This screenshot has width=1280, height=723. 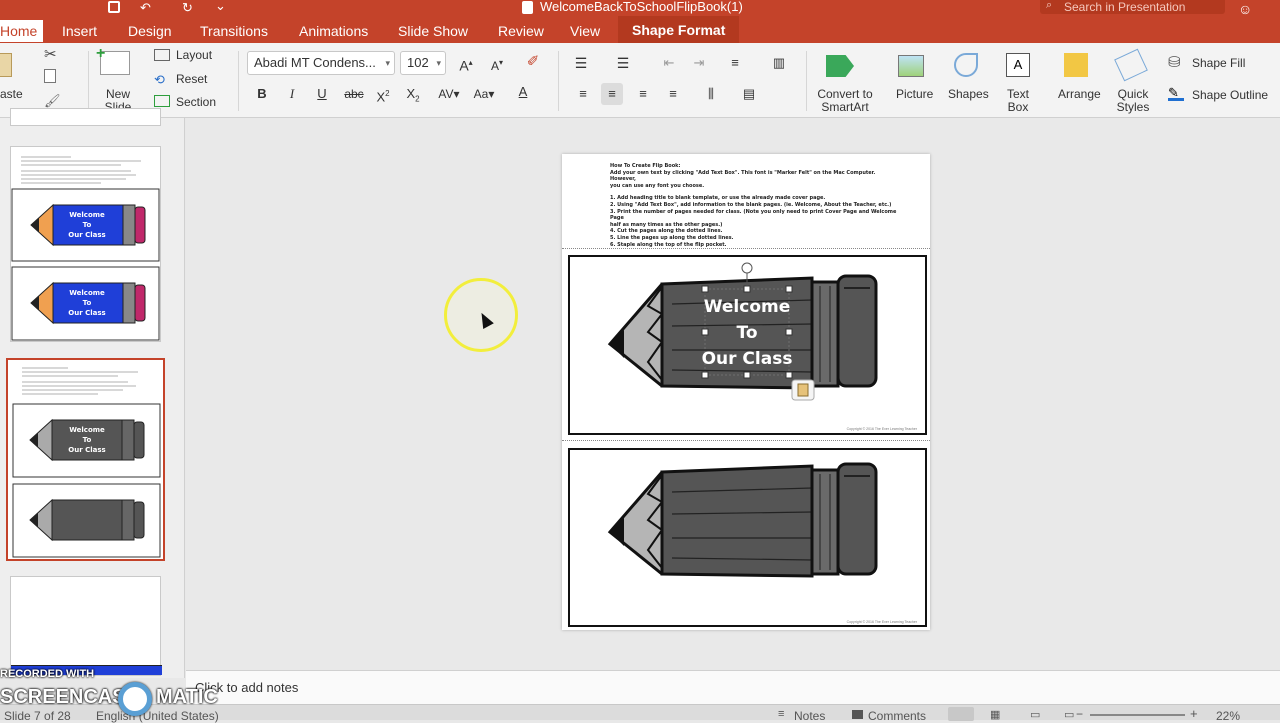 What do you see at coordinates (433, 31) in the screenshot?
I see `tab-slide-show: Slide Show` at bounding box center [433, 31].